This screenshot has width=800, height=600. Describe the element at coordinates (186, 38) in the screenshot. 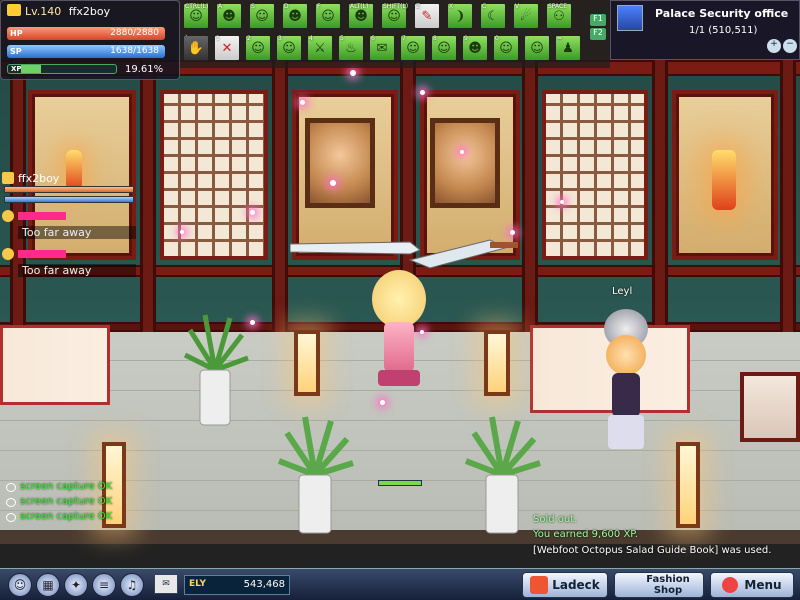

I see `slot-key-label: `` at that location.